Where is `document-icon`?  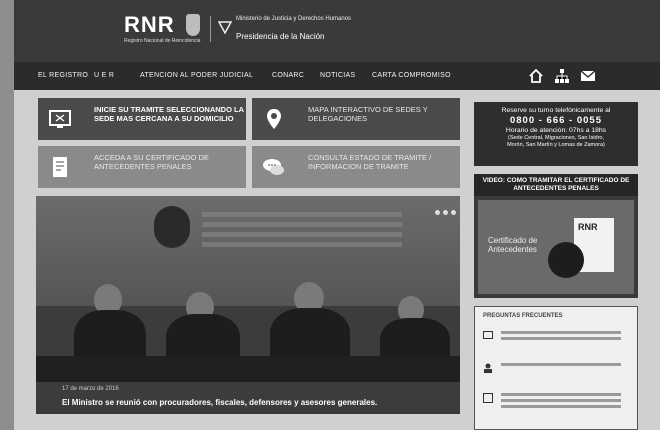 document-icon is located at coordinates (488, 398).